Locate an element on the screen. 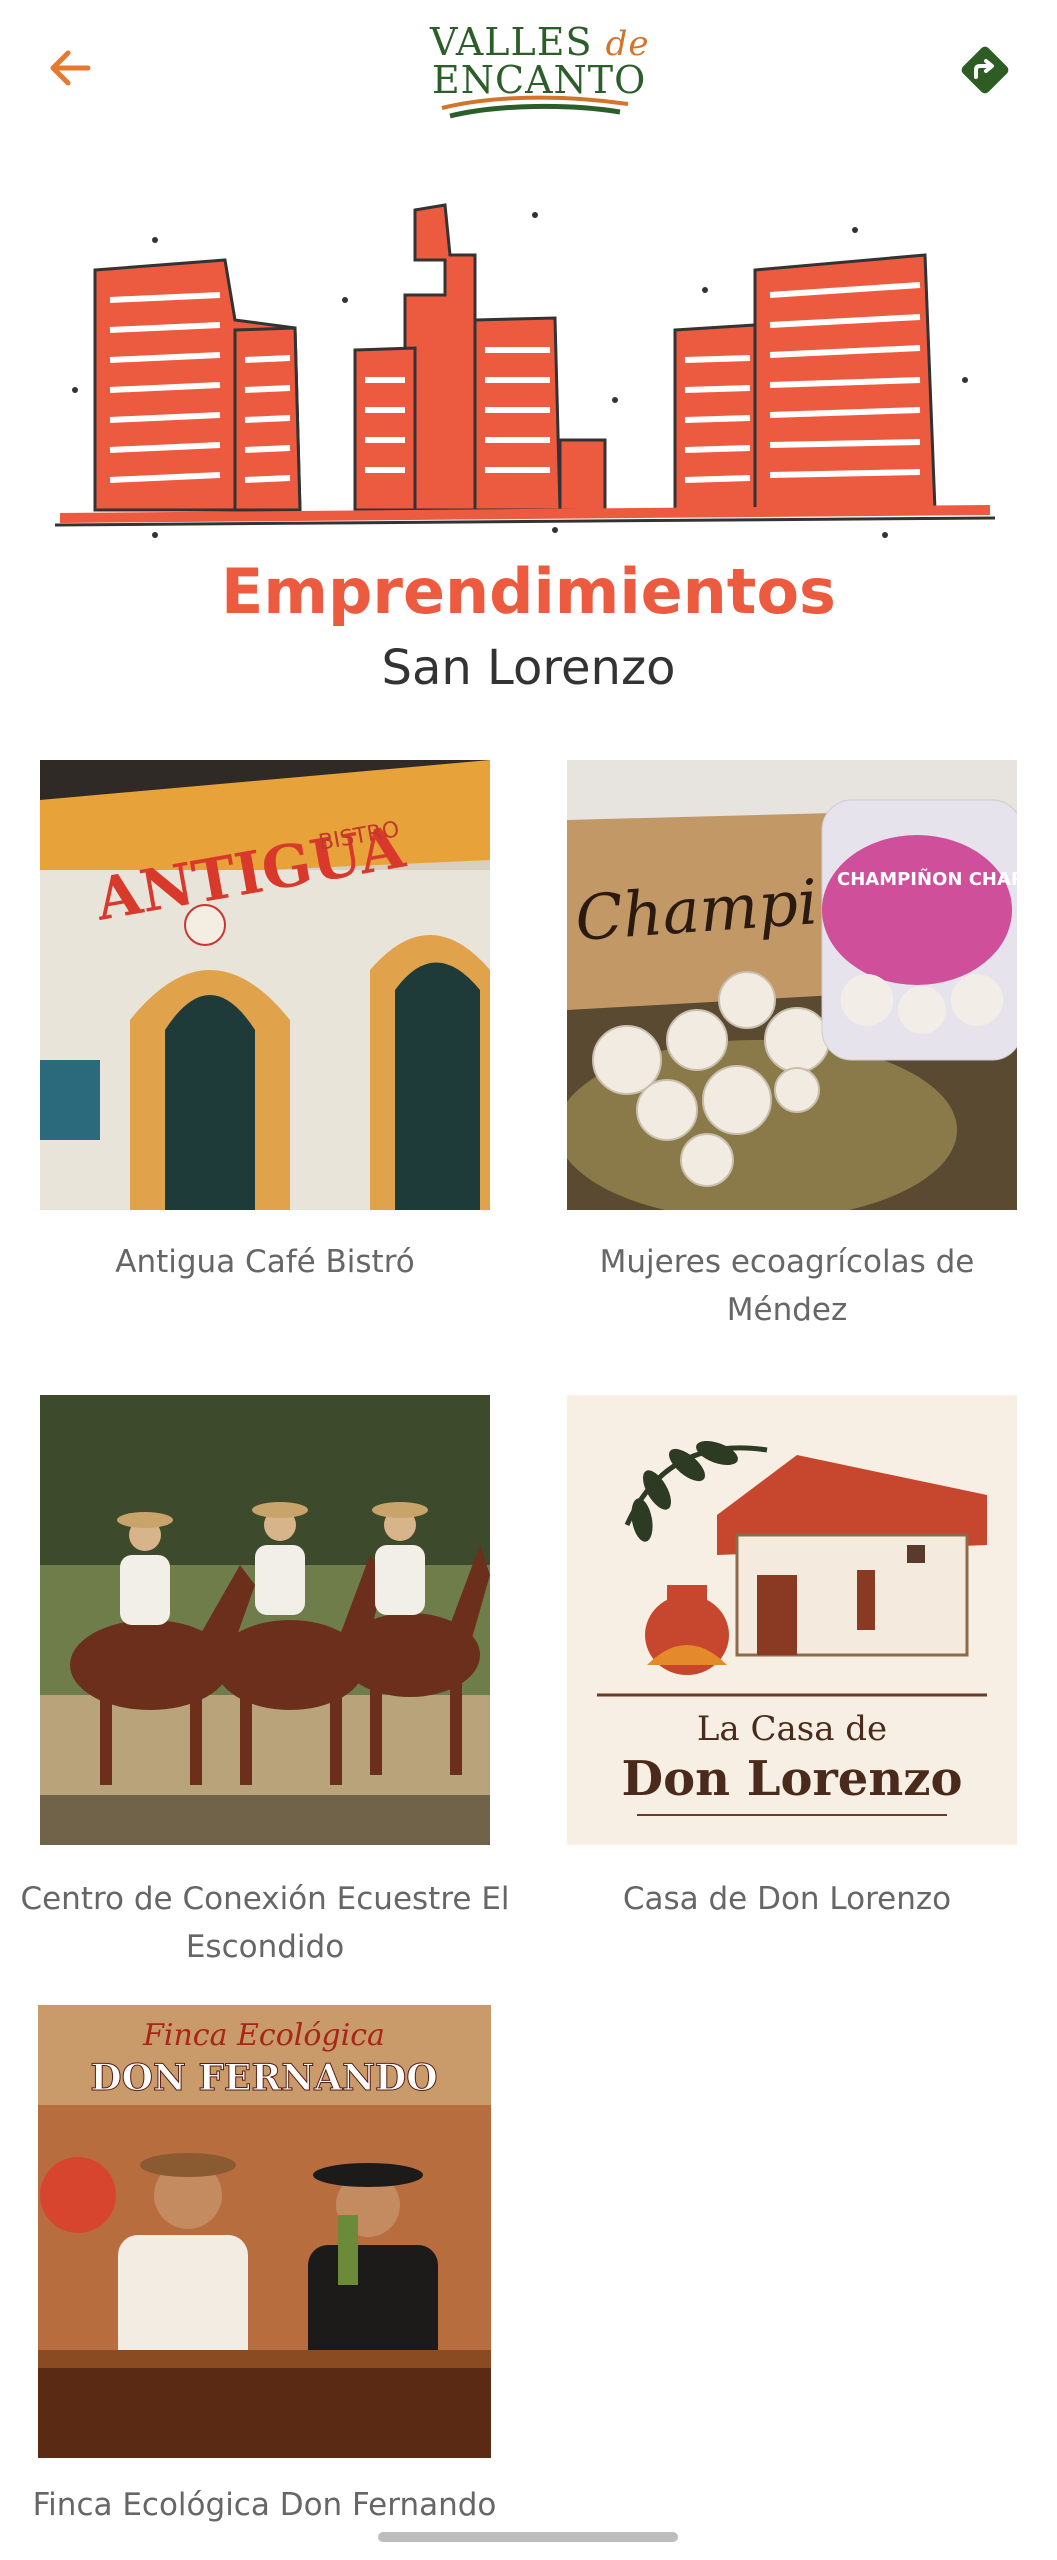 The width and height of the screenshot is (1057, 2560). business-photo: Finca Ecológica DON FERNANDO is located at coordinates (264, 2231).